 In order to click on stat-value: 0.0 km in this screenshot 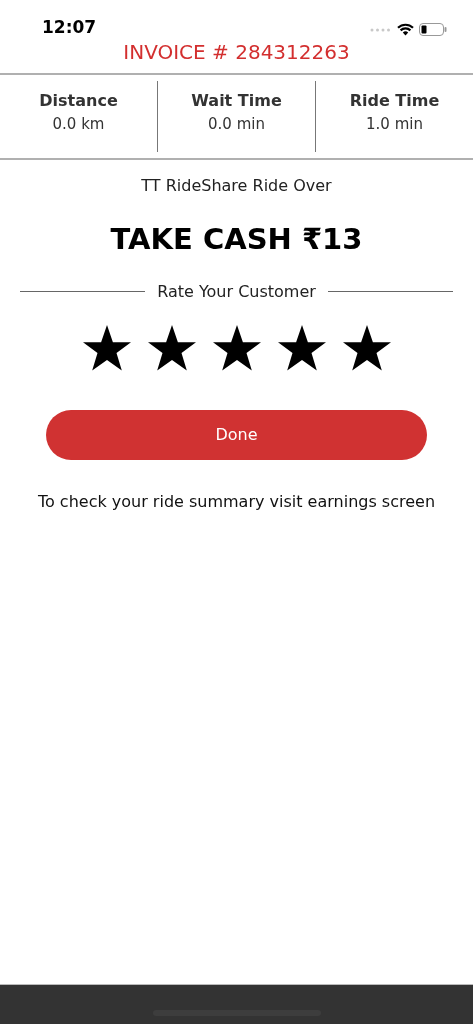, I will do `click(78, 124)`.